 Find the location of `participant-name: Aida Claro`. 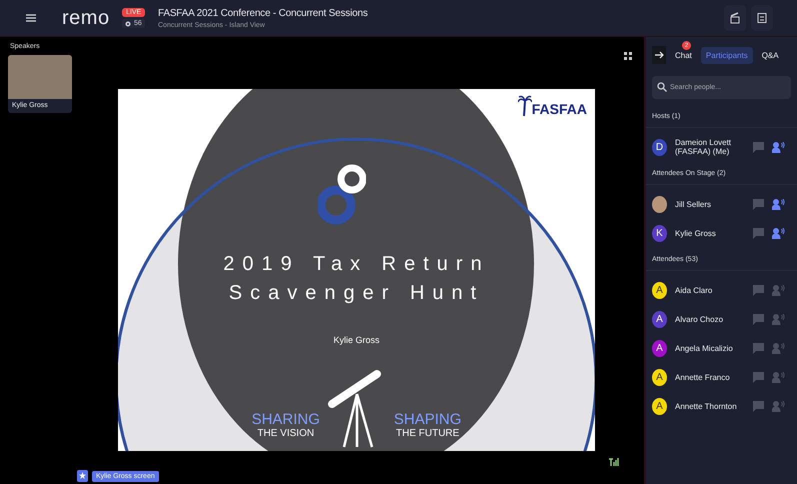

participant-name: Aida Claro is located at coordinates (694, 290).